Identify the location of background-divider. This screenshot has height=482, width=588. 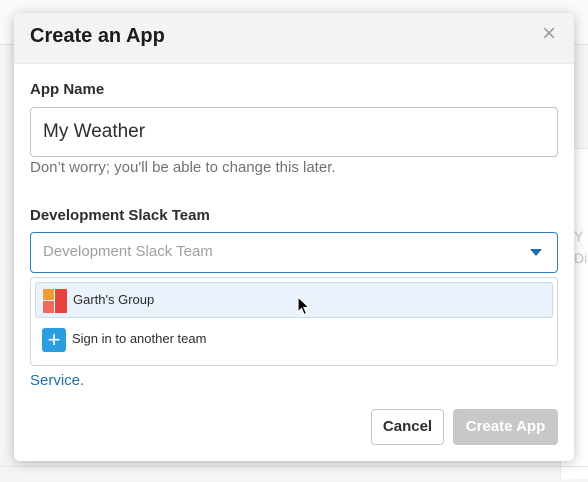
(294, 466).